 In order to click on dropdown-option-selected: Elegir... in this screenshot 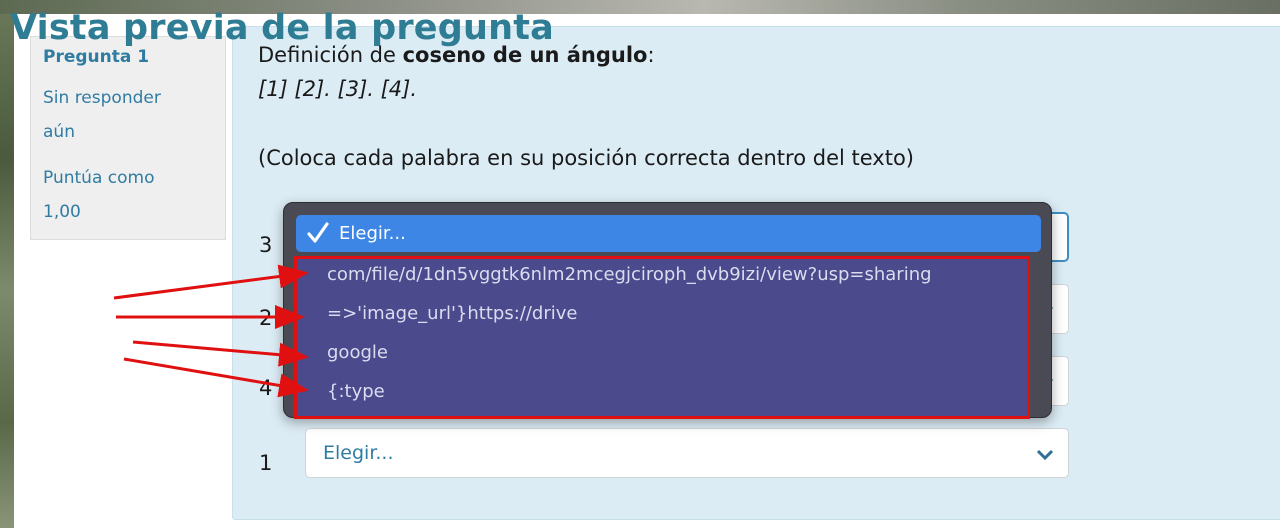, I will do `click(668, 233)`.